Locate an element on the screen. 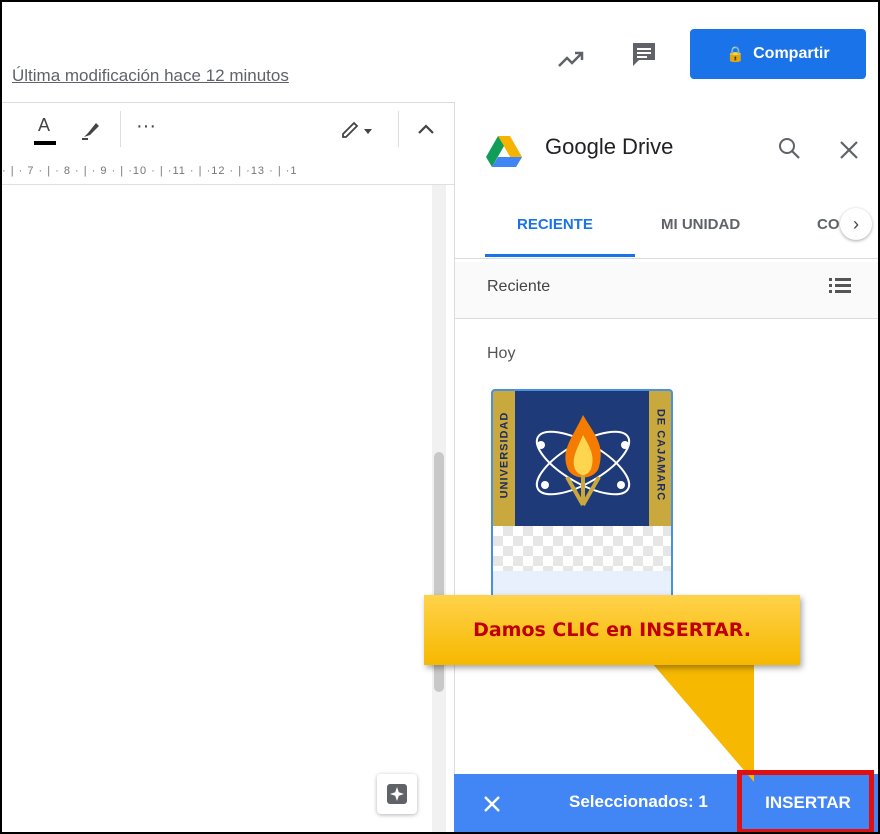  collapse-icon is located at coordinates (426, 129).